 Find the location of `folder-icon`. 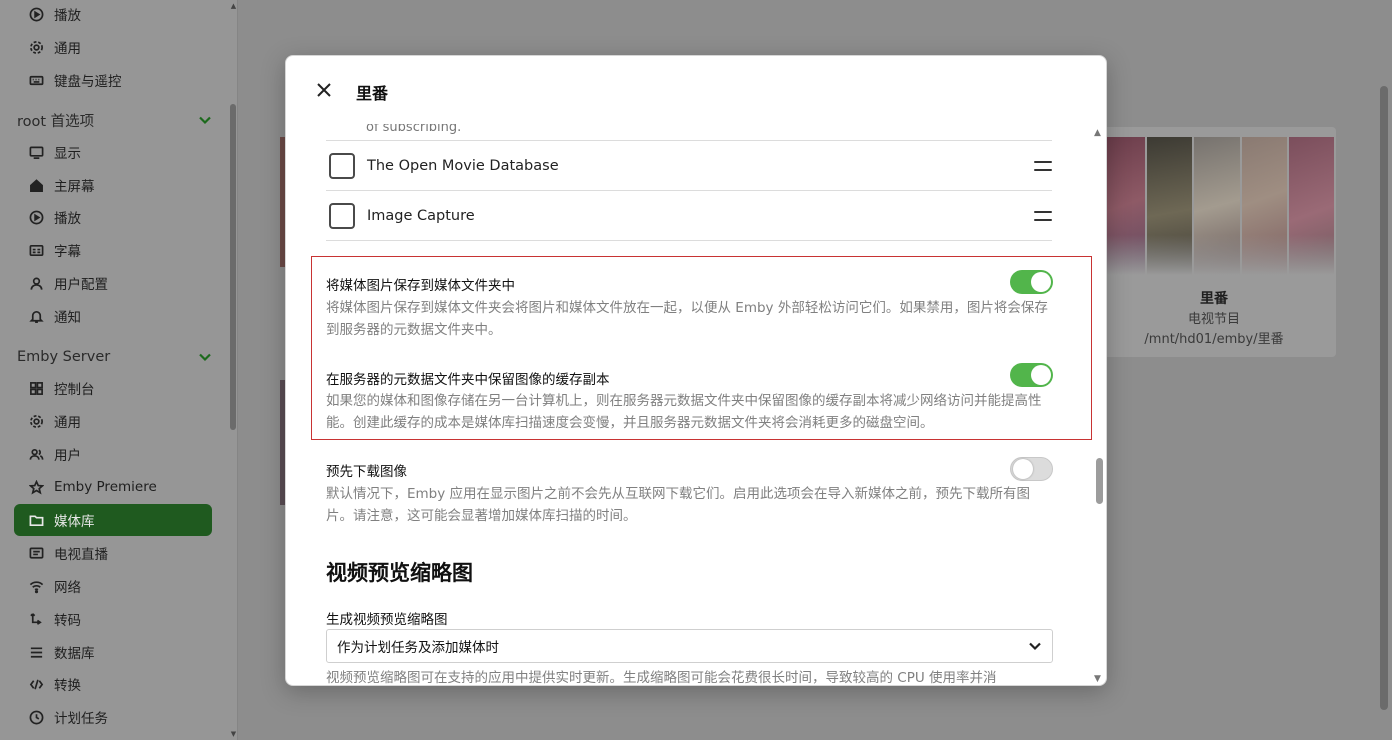

folder-icon is located at coordinates (36, 520).